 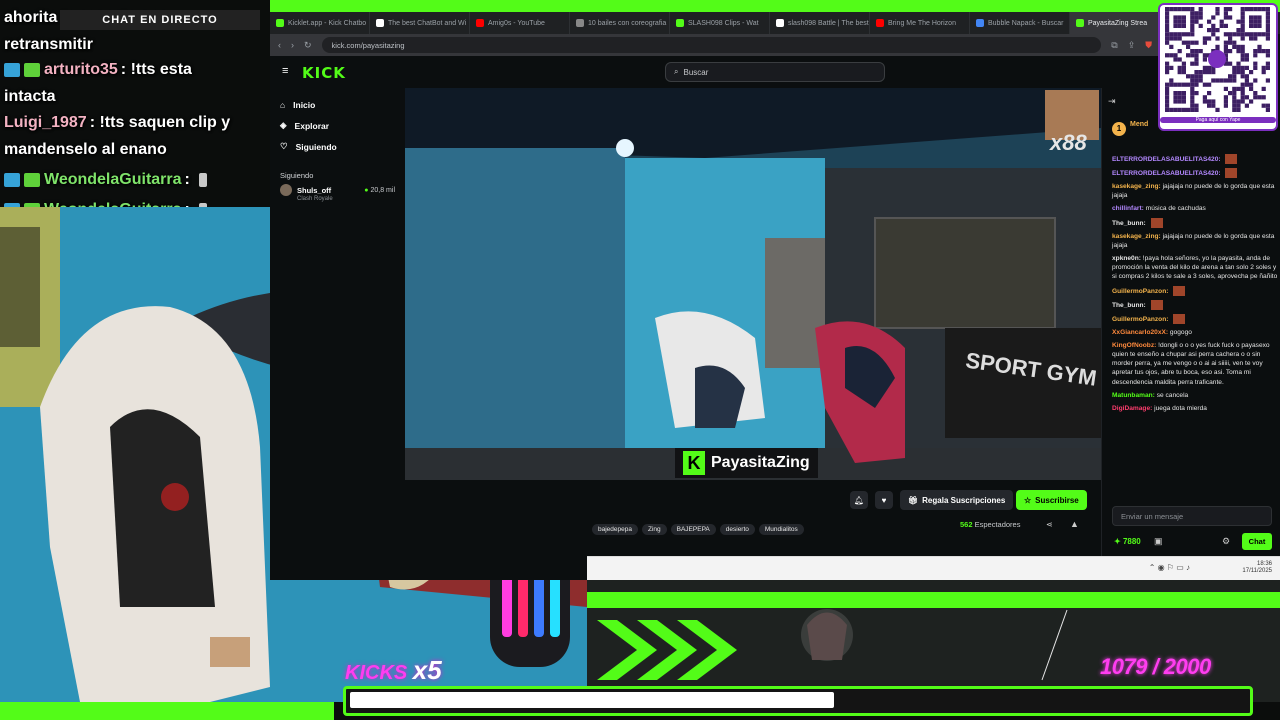 I want to click on browser-tab: slash098 Battle | The best, so click(x=820, y=23).